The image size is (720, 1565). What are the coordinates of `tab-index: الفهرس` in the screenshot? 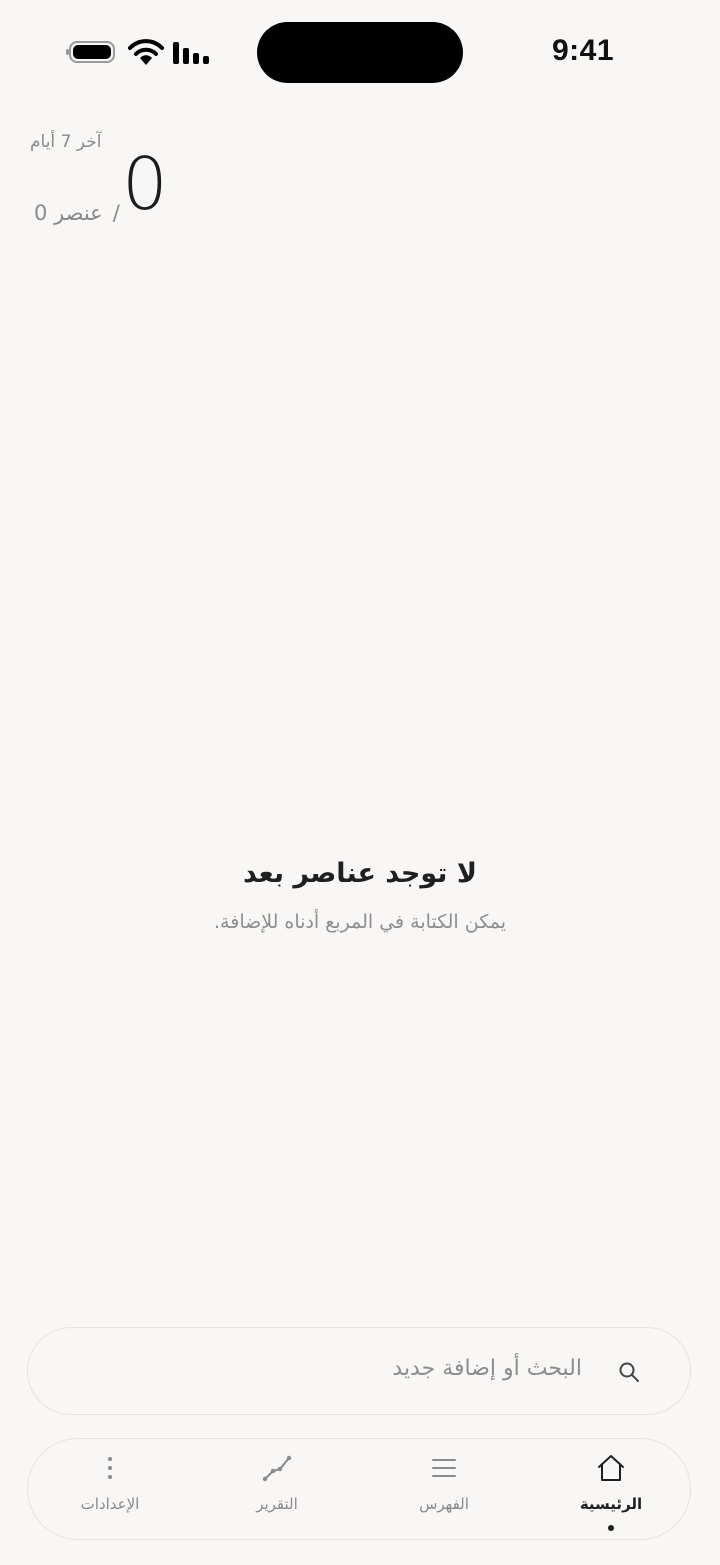 It's located at (444, 1489).